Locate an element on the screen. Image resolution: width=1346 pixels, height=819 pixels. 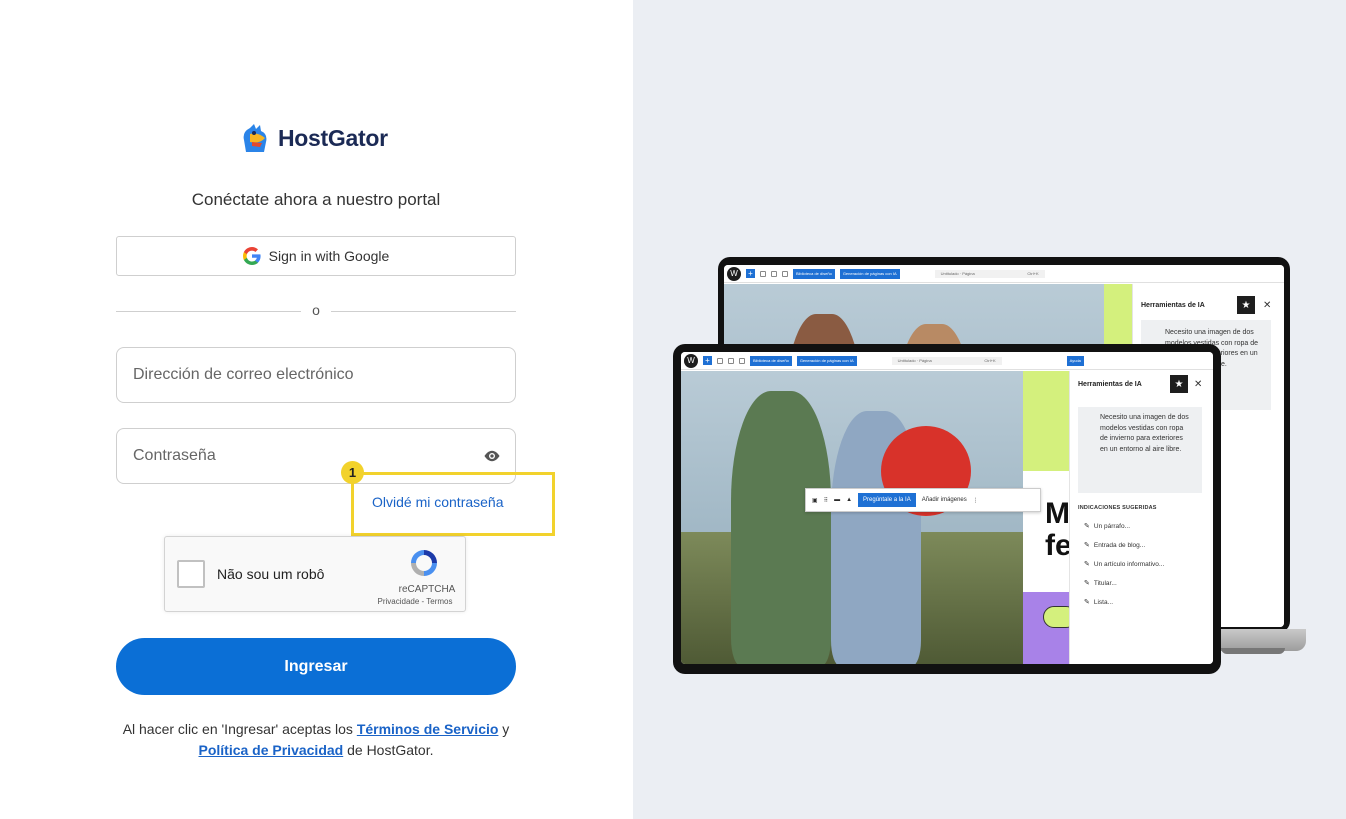
recaptcha-label: Não sou um robô is located at coordinates (271, 574).